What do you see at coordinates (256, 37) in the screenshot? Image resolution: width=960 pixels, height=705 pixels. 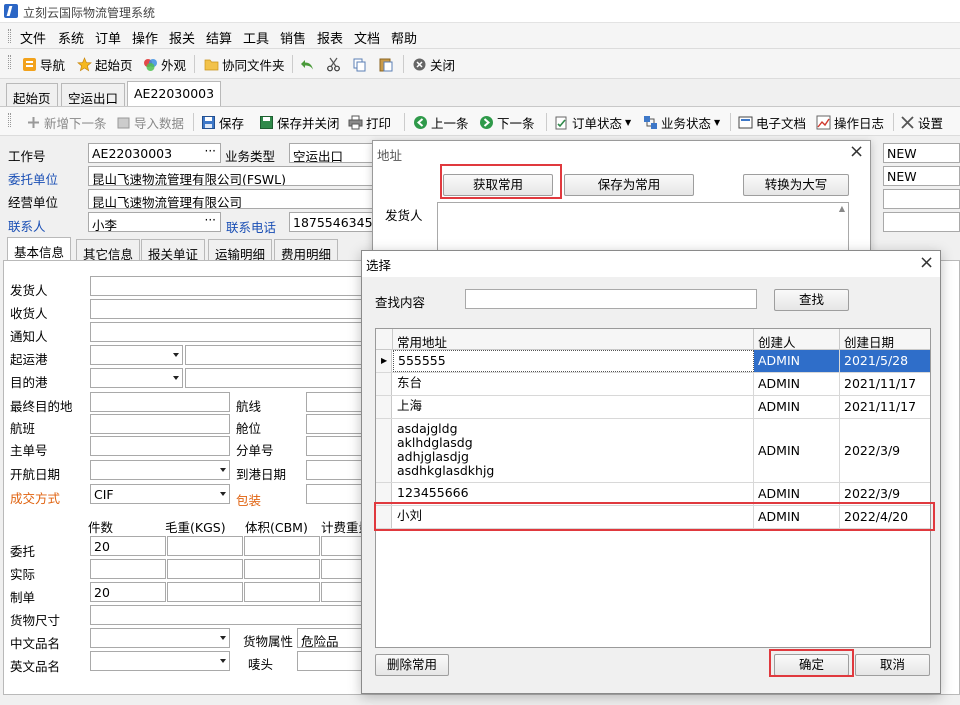 I see `menu-tools: 工具` at bounding box center [256, 37].